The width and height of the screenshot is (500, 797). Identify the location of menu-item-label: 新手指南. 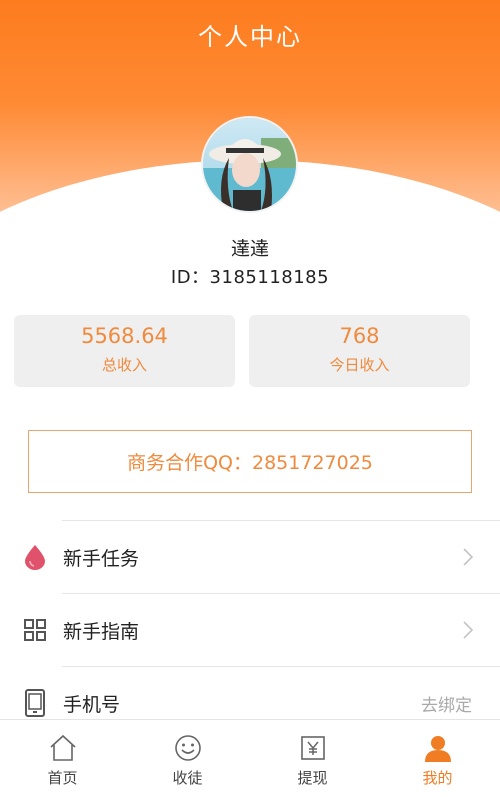
(101, 631).